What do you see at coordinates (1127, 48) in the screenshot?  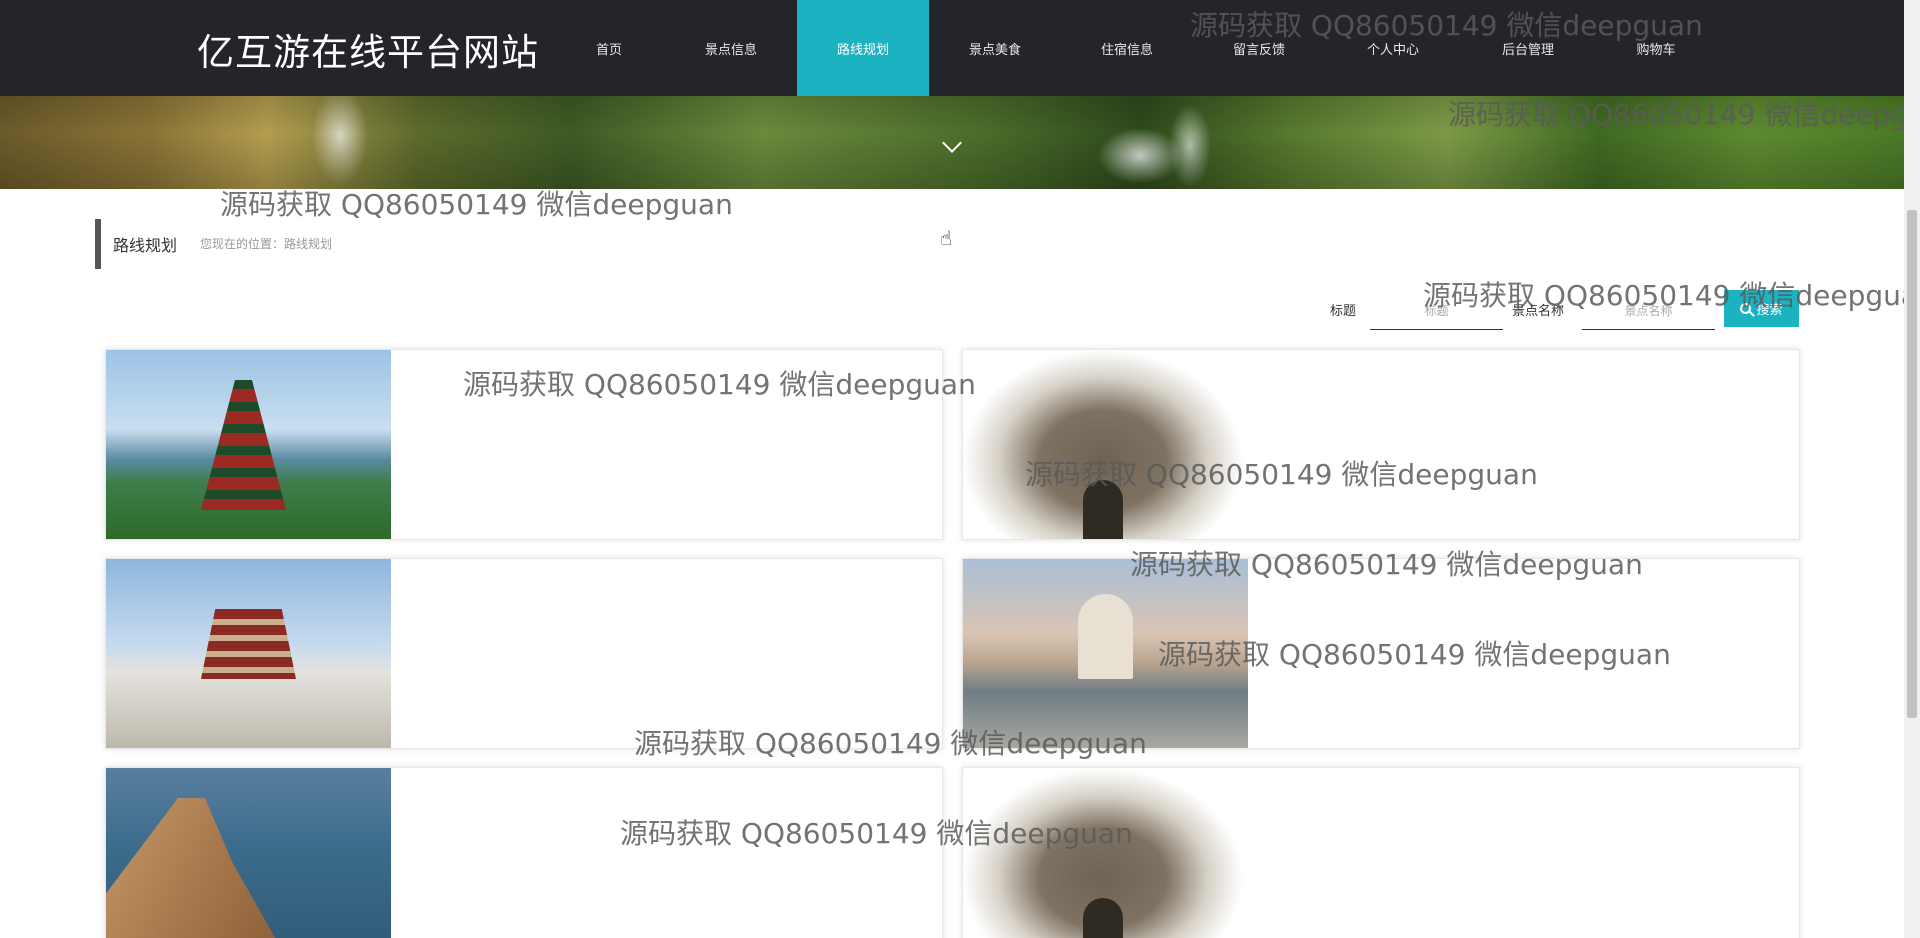 I see `nav-item-lodging: 住宿信息` at bounding box center [1127, 48].